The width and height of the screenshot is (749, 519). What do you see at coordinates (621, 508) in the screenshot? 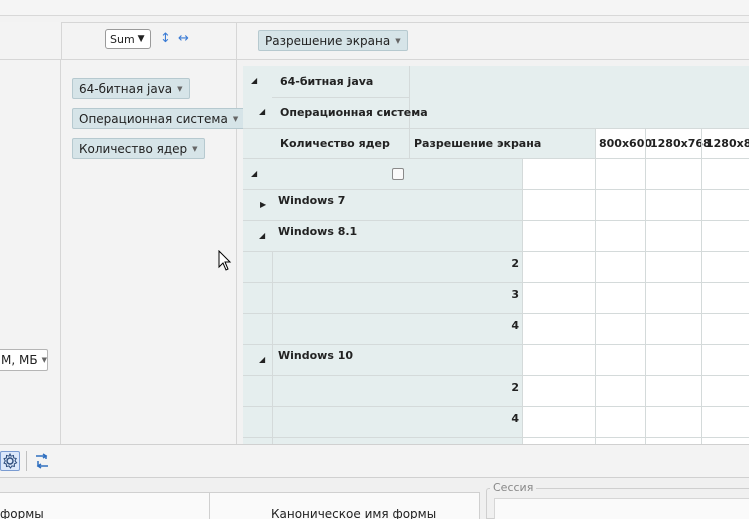
I see `session-table` at bounding box center [621, 508].